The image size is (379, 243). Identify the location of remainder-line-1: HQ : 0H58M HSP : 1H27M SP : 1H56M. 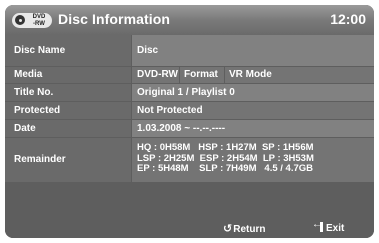
(225, 147).